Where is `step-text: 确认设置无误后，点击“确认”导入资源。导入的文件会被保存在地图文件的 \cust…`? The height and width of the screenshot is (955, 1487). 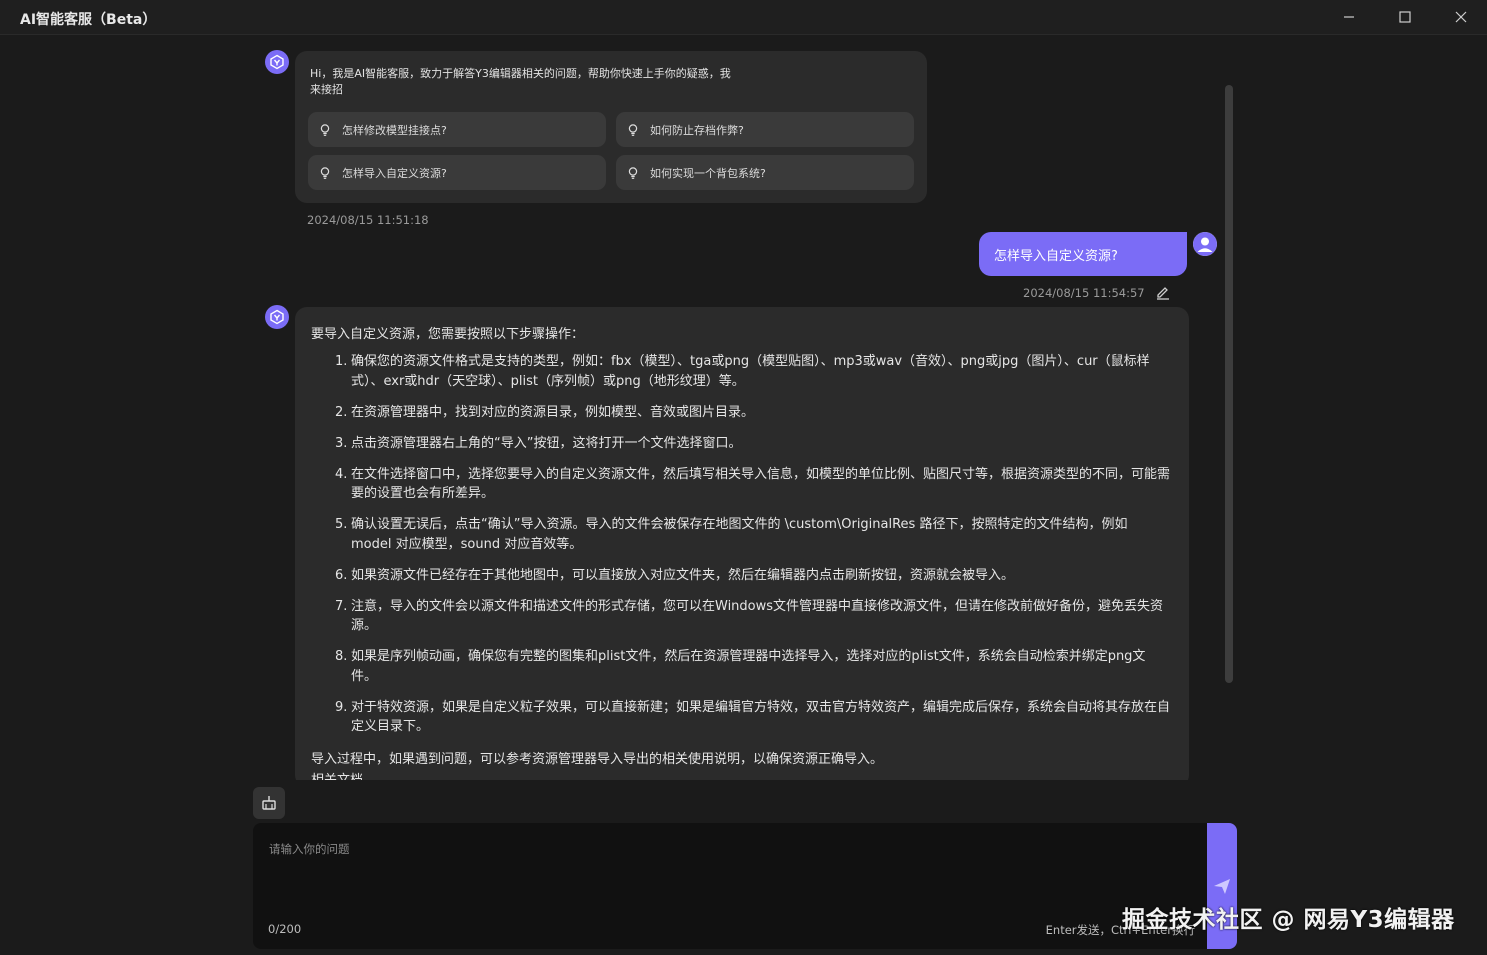
step-text: 确认设置无误后，点击“确认”导入资源。导入的文件会被保存在地图文件的 \cust… is located at coordinates (739, 534).